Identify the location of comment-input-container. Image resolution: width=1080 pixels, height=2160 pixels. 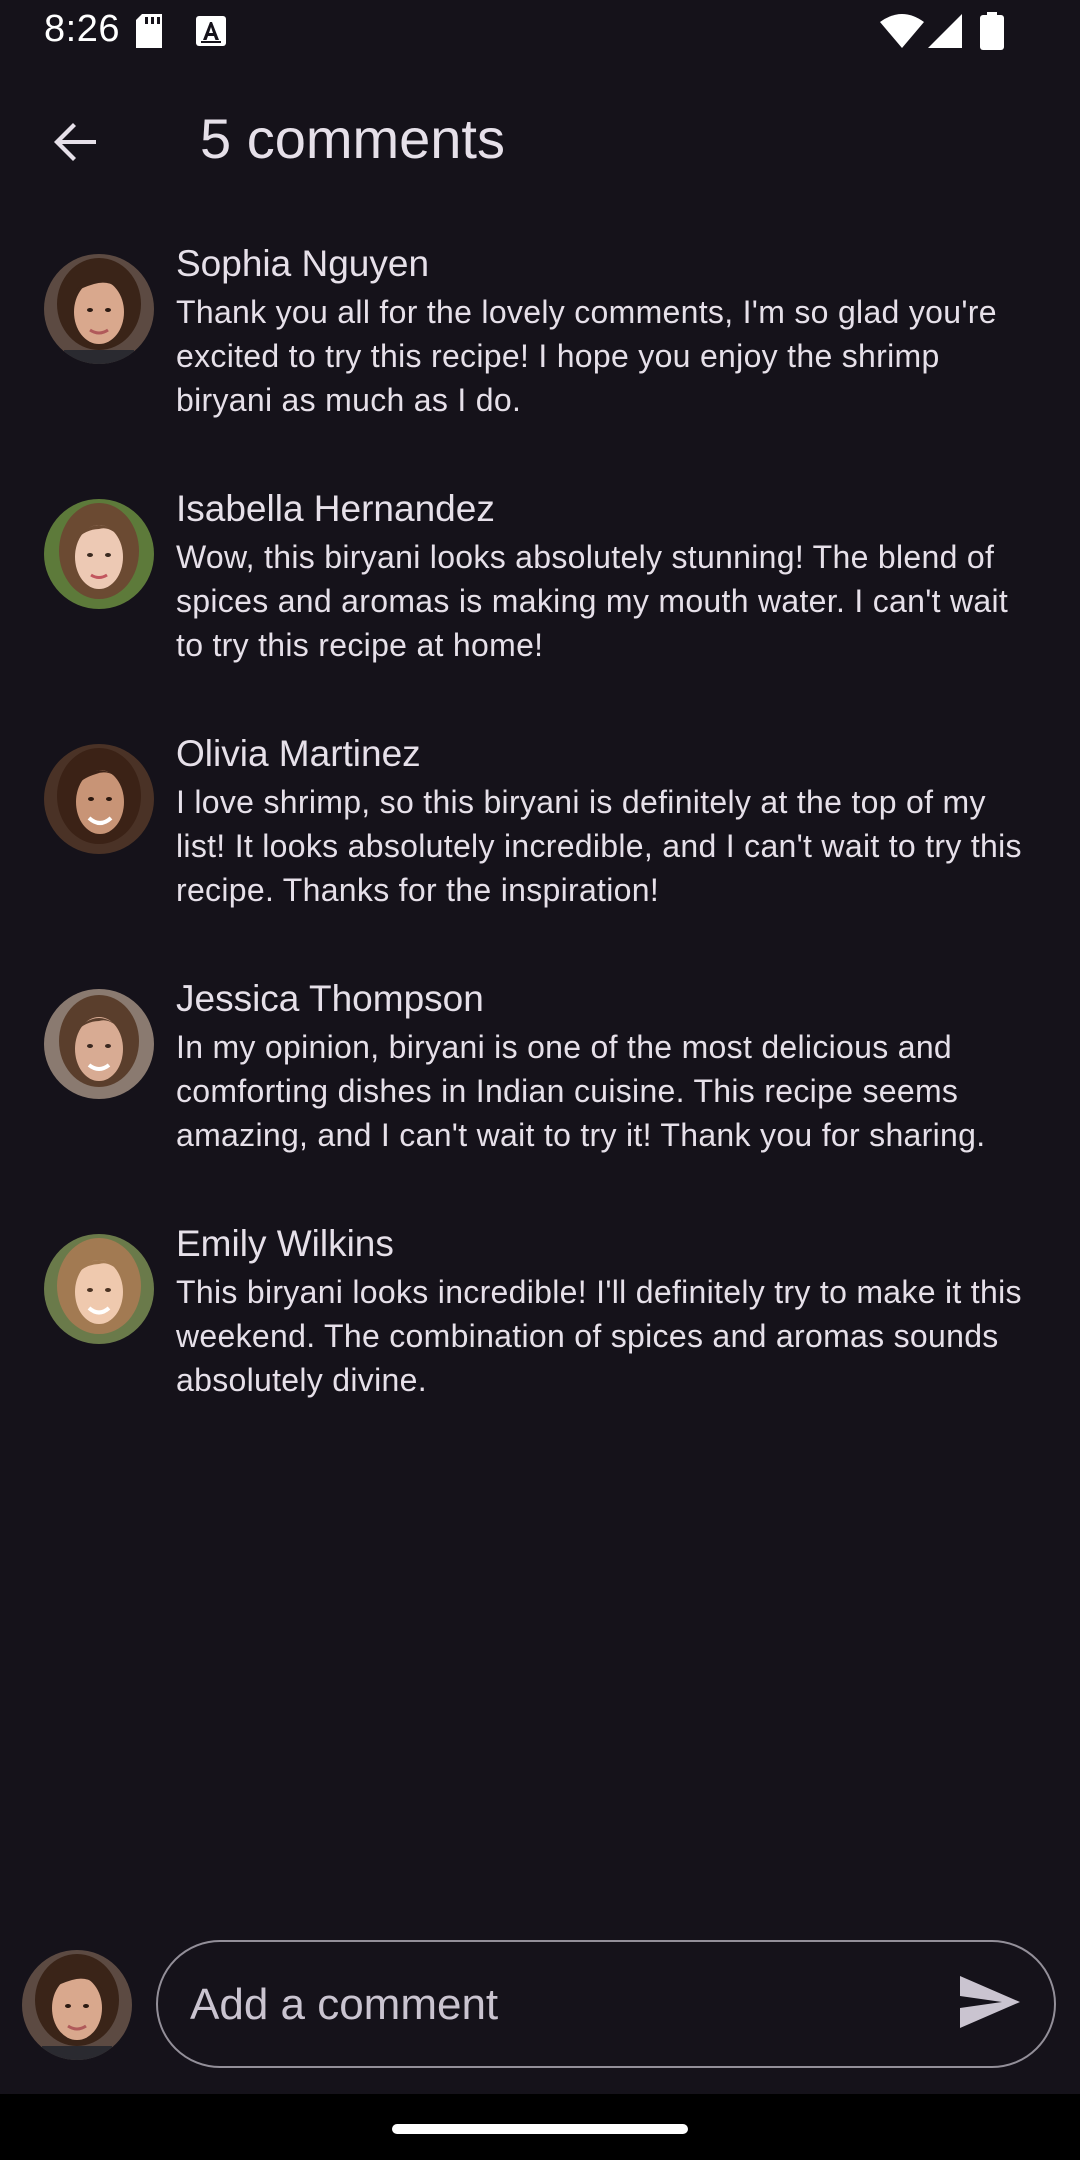
(606, 2004).